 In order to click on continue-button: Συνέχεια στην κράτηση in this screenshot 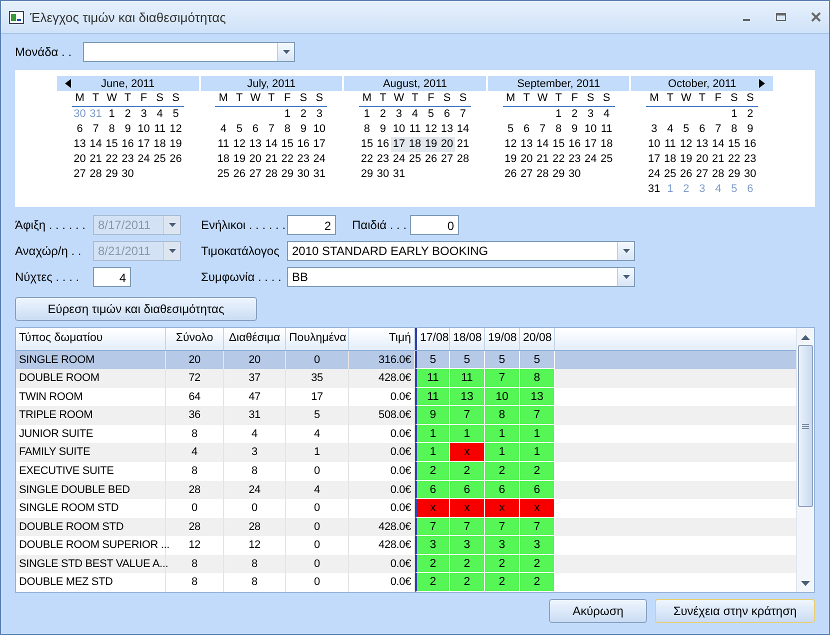, I will do `click(735, 611)`.